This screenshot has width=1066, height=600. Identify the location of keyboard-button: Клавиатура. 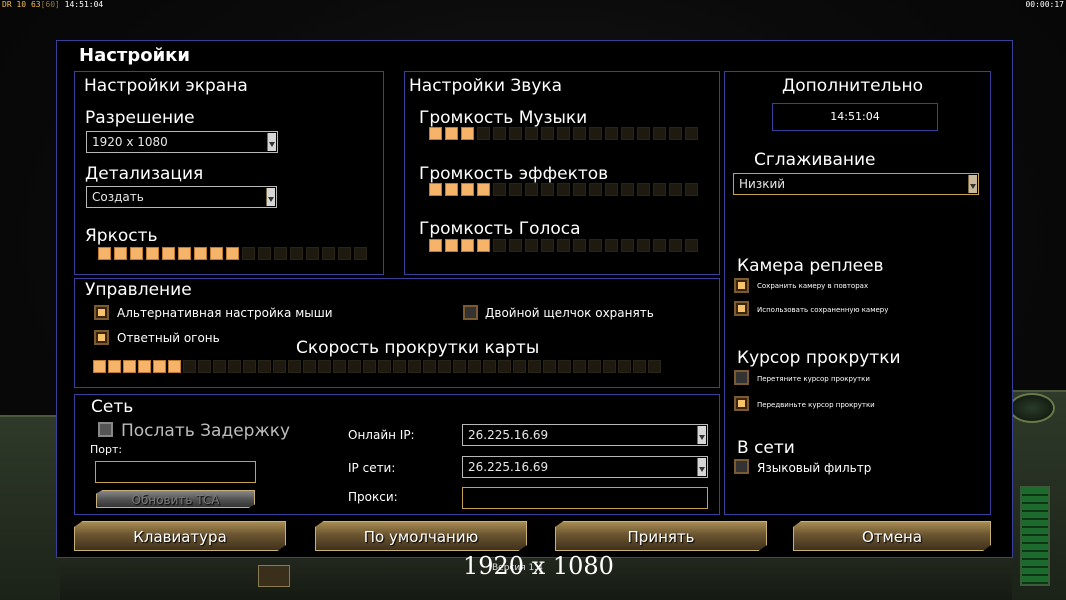
(180, 536).